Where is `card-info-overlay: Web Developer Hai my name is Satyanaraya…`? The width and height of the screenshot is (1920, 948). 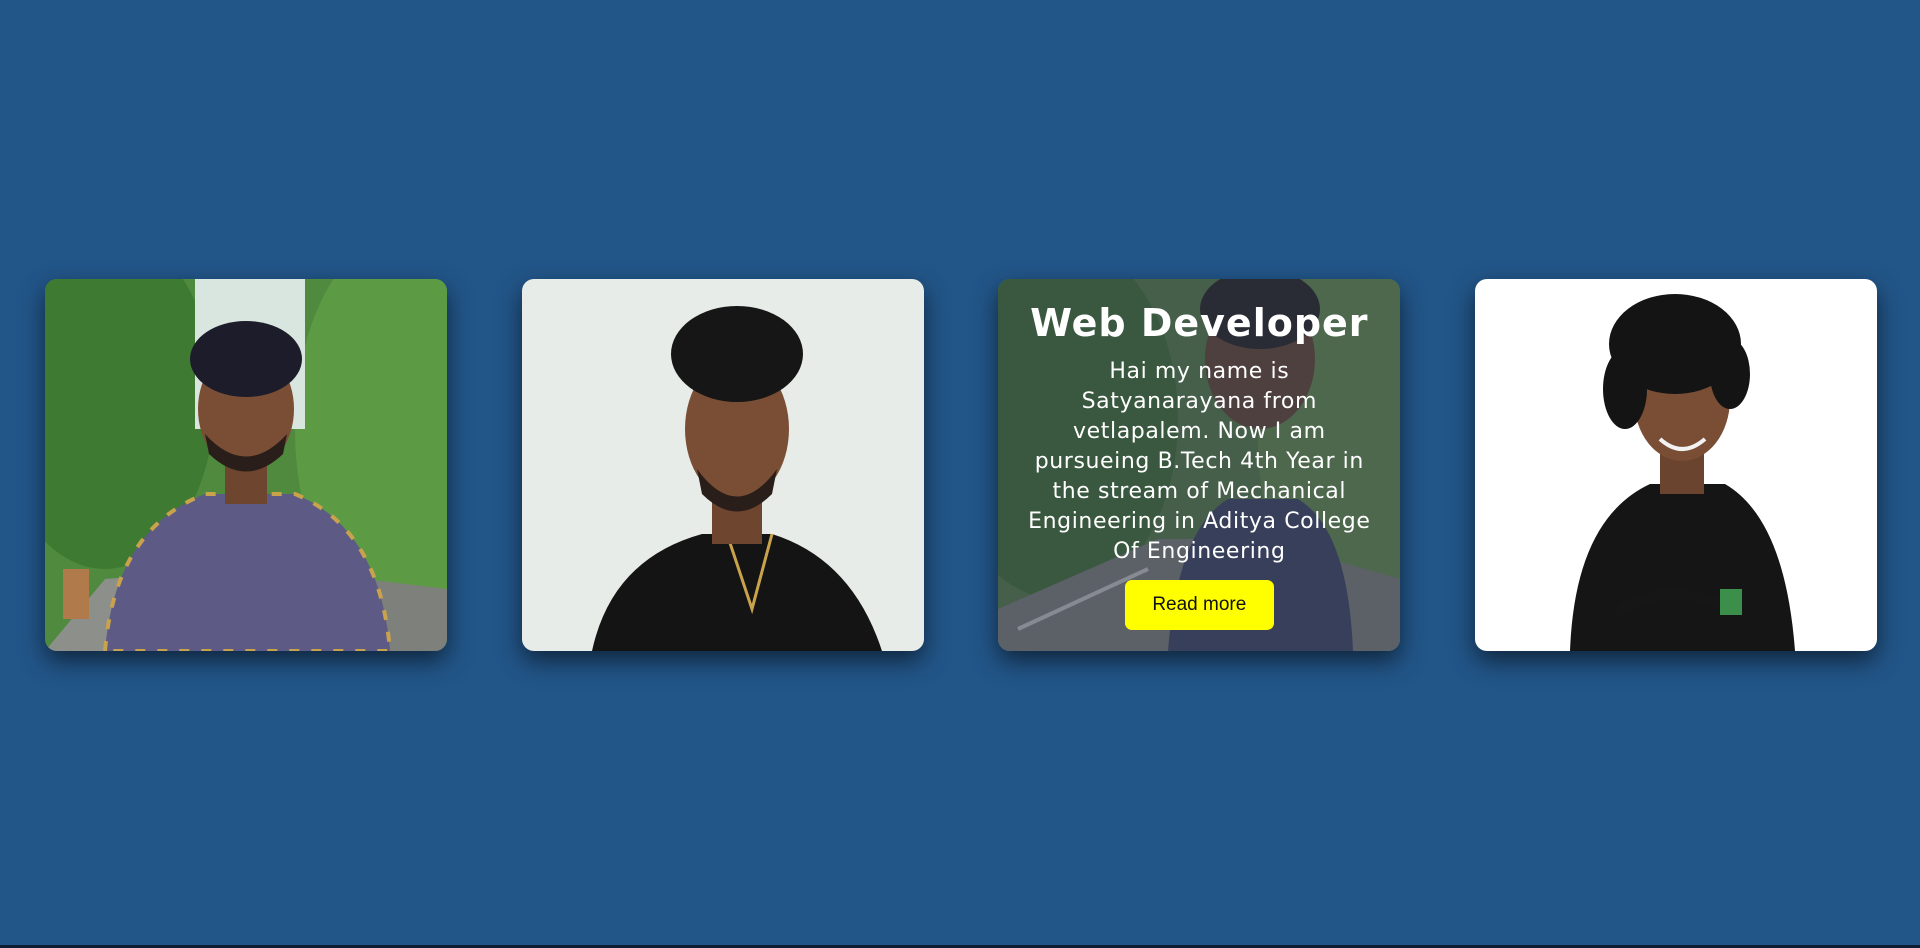
card-info-overlay: Web Developer Hai my name is Satyanaraya… is located at coordinates (1199, 465).